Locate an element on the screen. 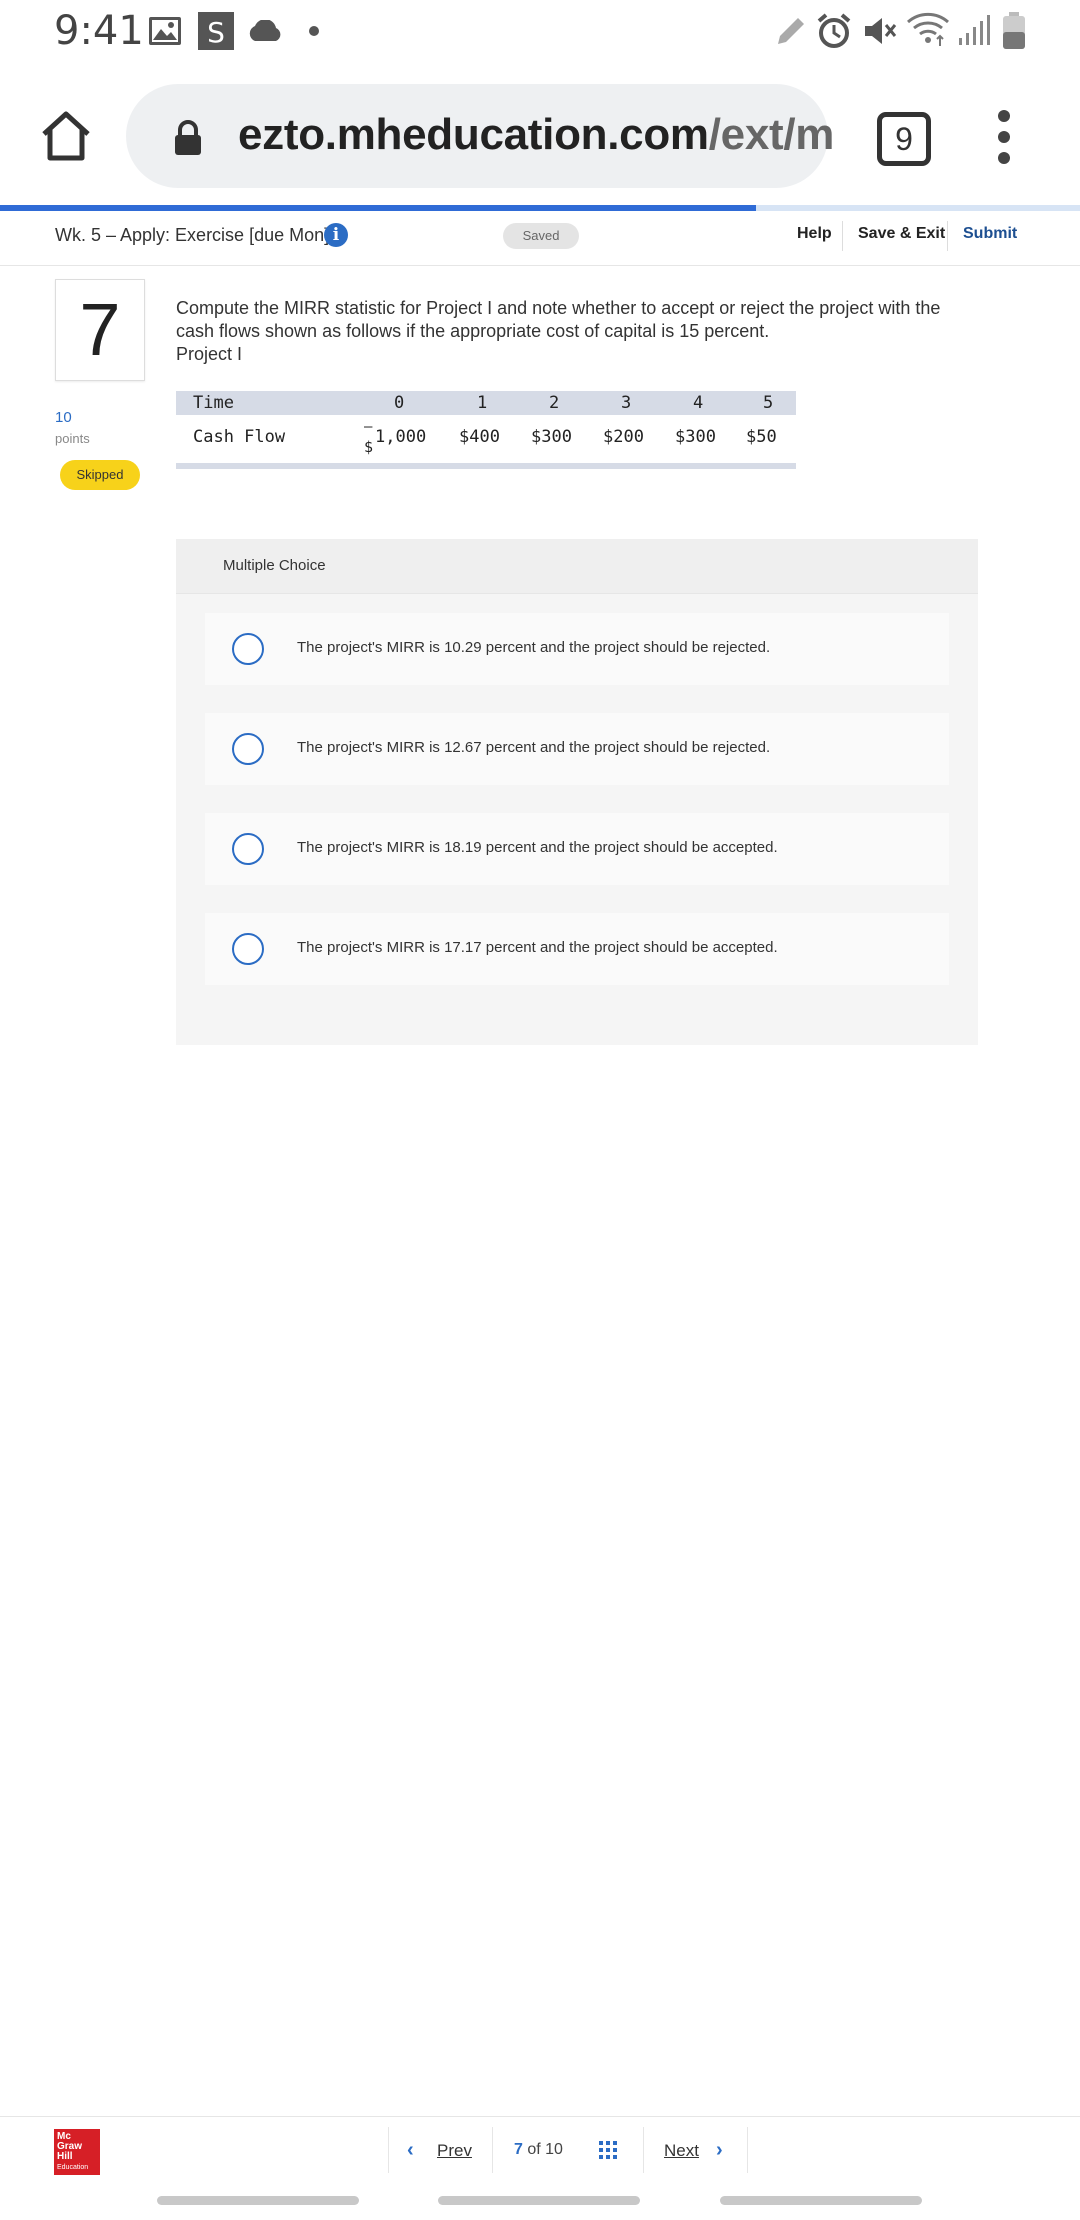 This screenshot has width=1080, height=2220. cash-flow-cell: $50 is located at coordinates (761, 437).